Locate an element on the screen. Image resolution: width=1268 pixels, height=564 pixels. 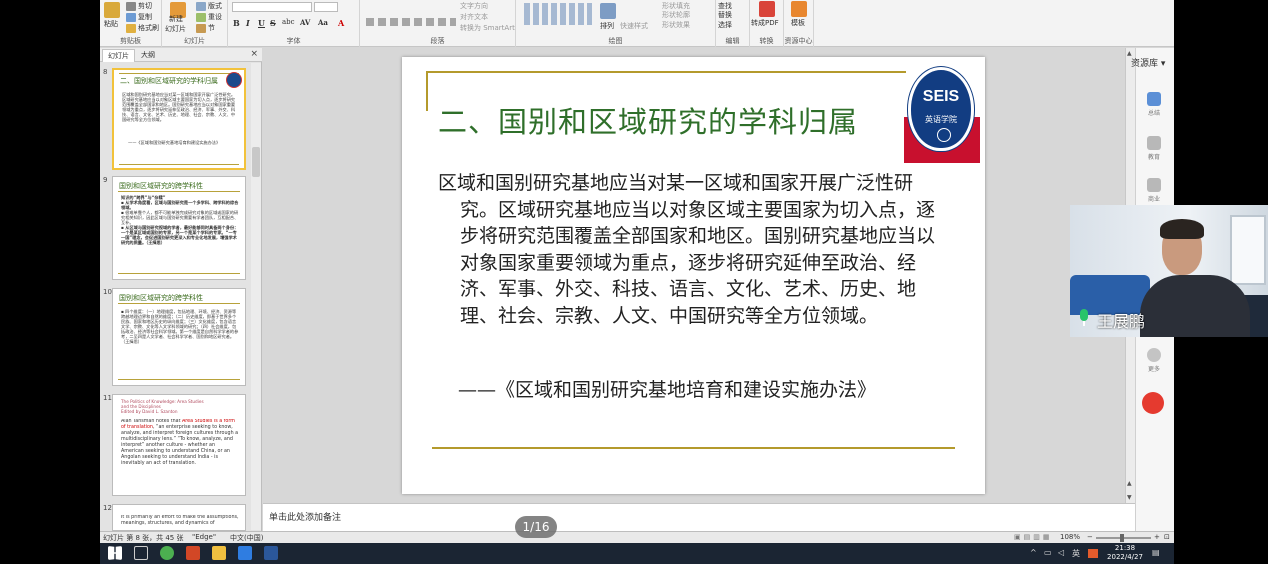
bottom-rule is located at coordinates (693, 448).